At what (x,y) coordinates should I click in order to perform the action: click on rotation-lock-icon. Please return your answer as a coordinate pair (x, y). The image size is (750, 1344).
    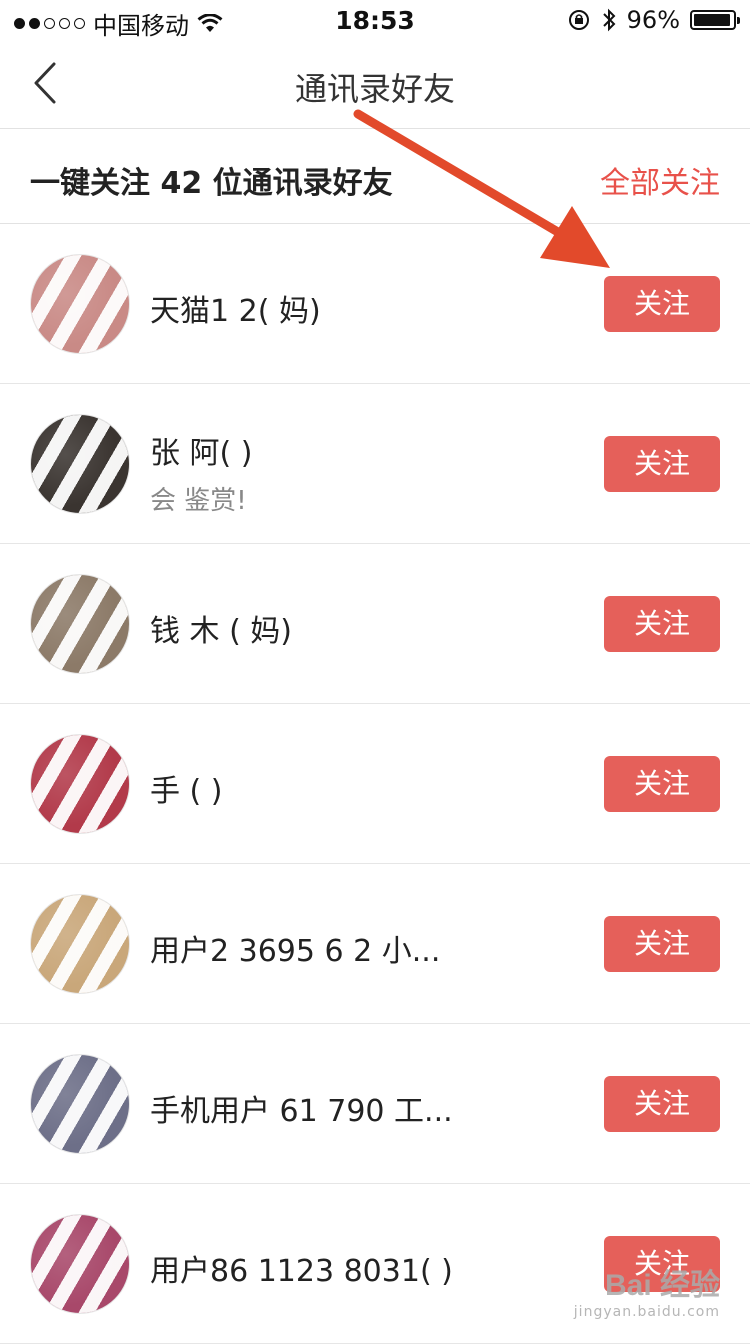
    Looking at the image, I should click on (578, 20).